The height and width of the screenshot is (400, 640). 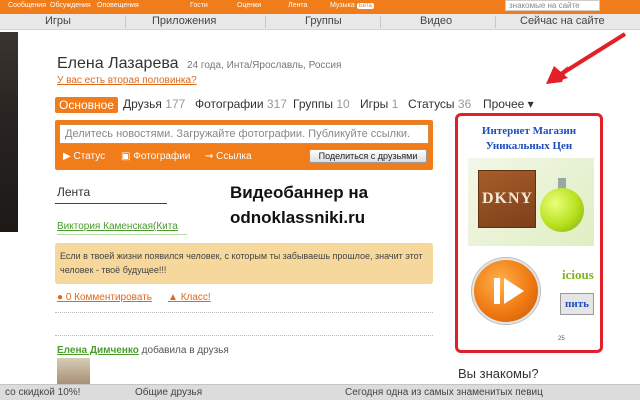 What do you see at coordinates (60, 297) in the screenshot?
I see `comment-icon: ●` at bounding box center [60, 297].